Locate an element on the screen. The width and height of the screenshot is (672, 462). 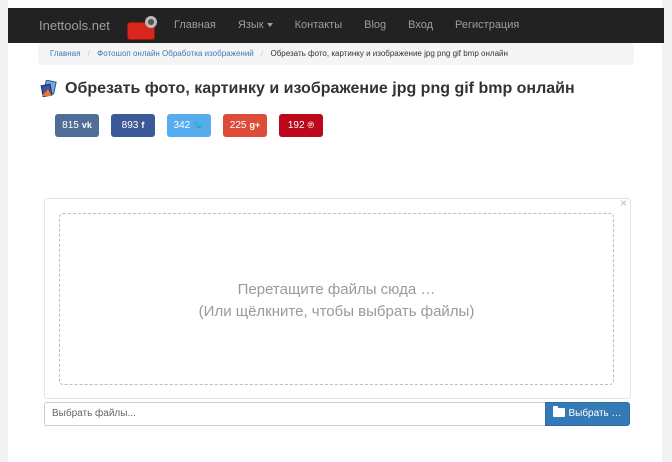
nav-item-home: Главная is located at coordinates (195, 25).